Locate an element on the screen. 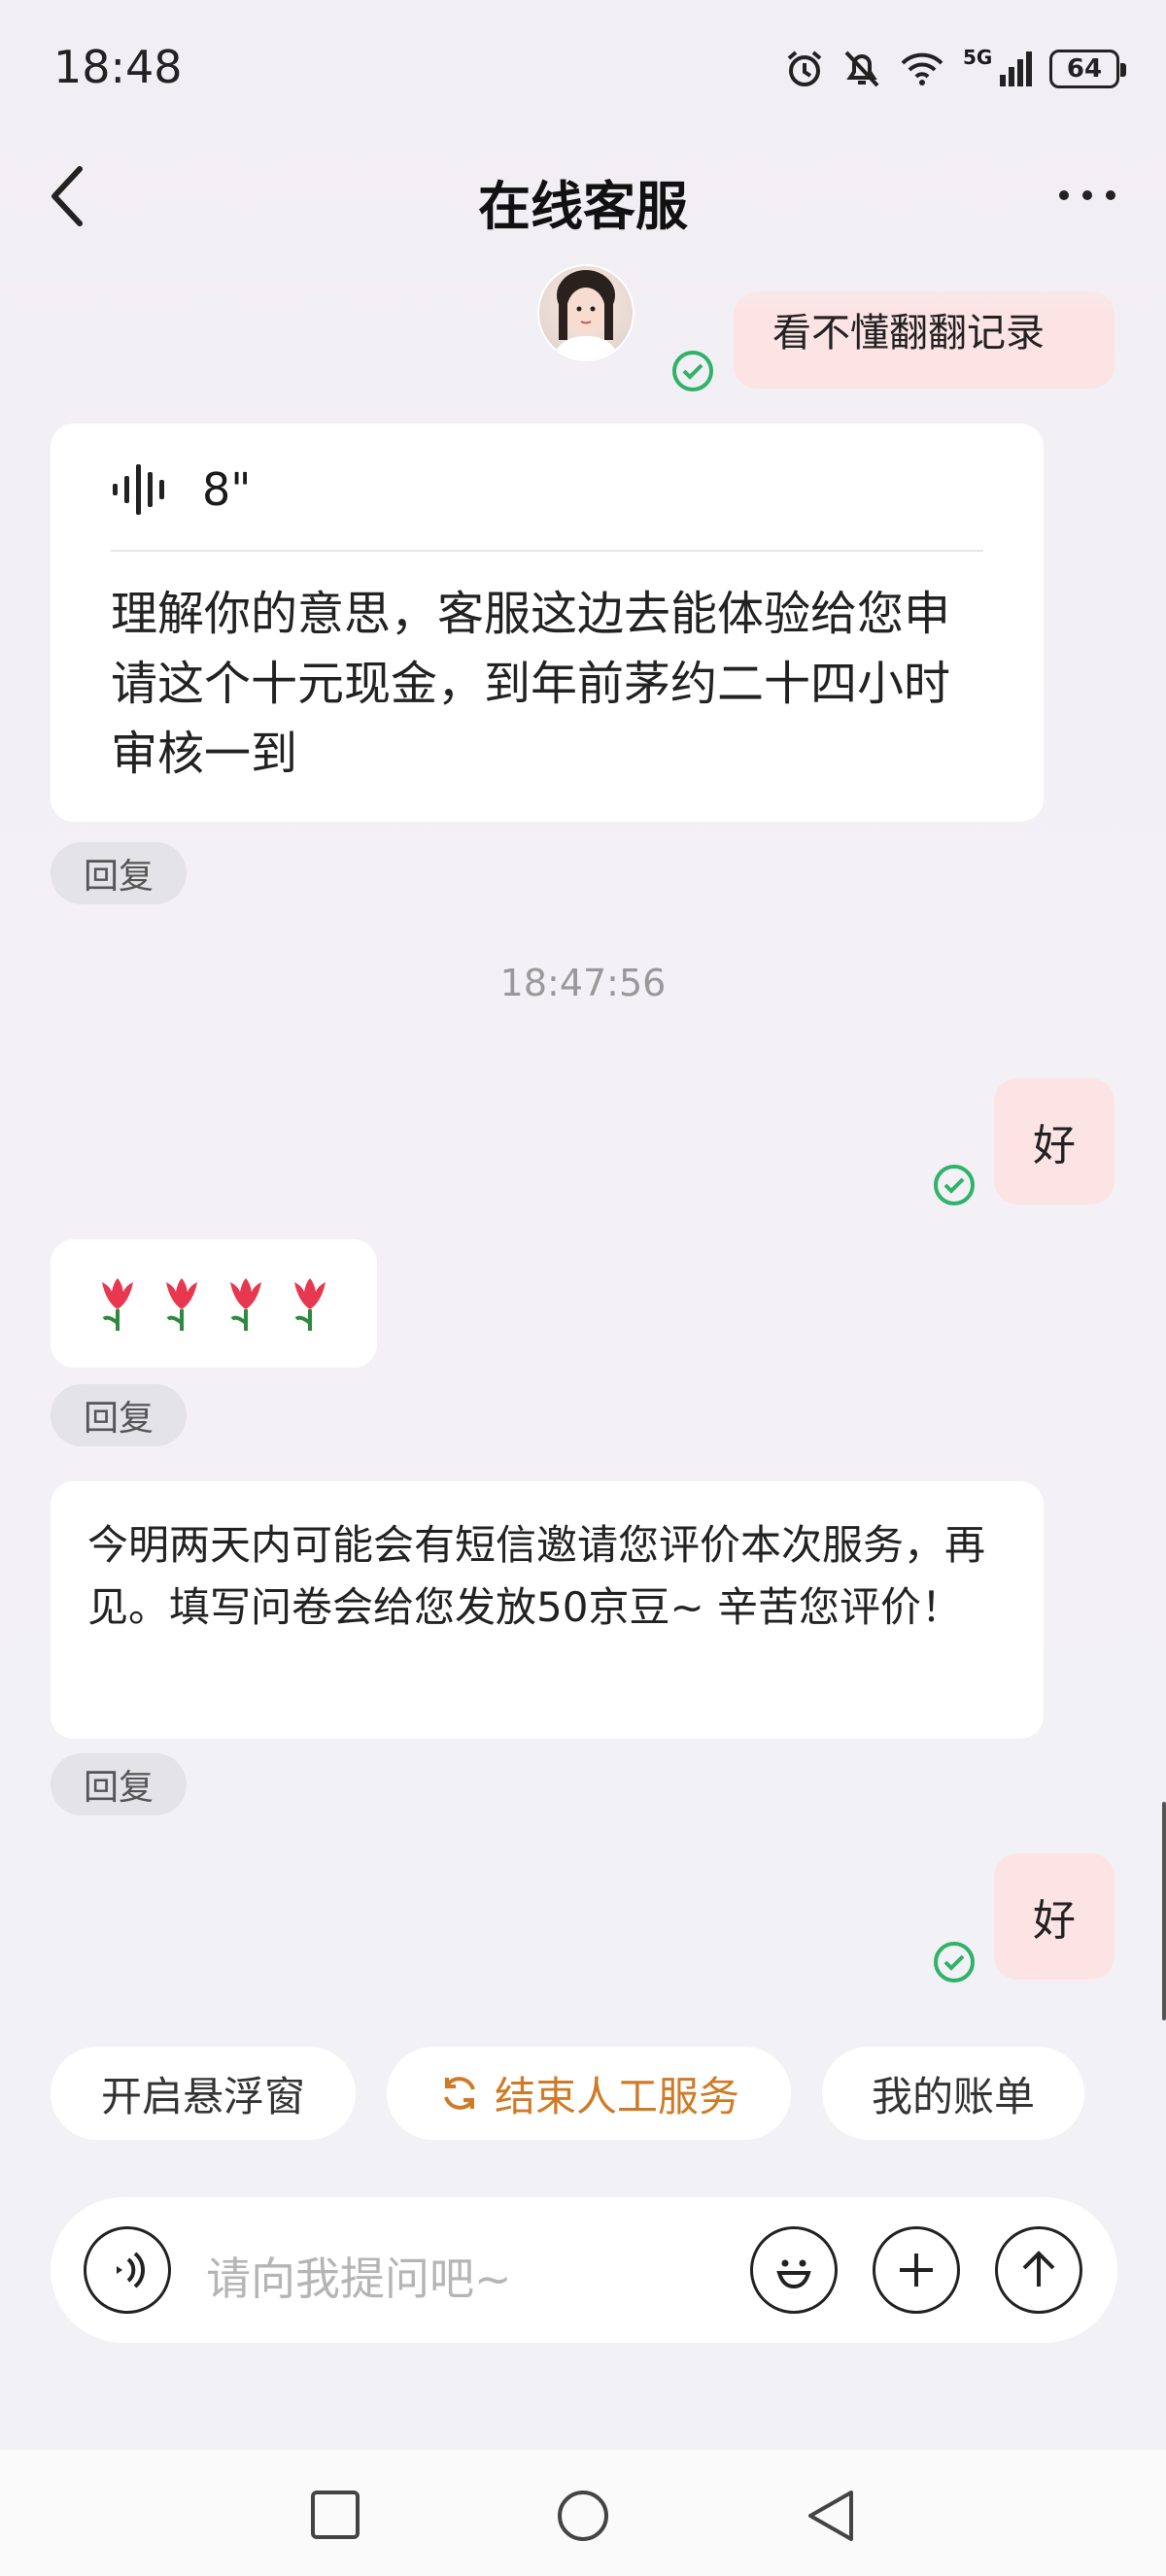 The image size is (1166, 2576). smiley-icon is located at coordinates (793, 2274).